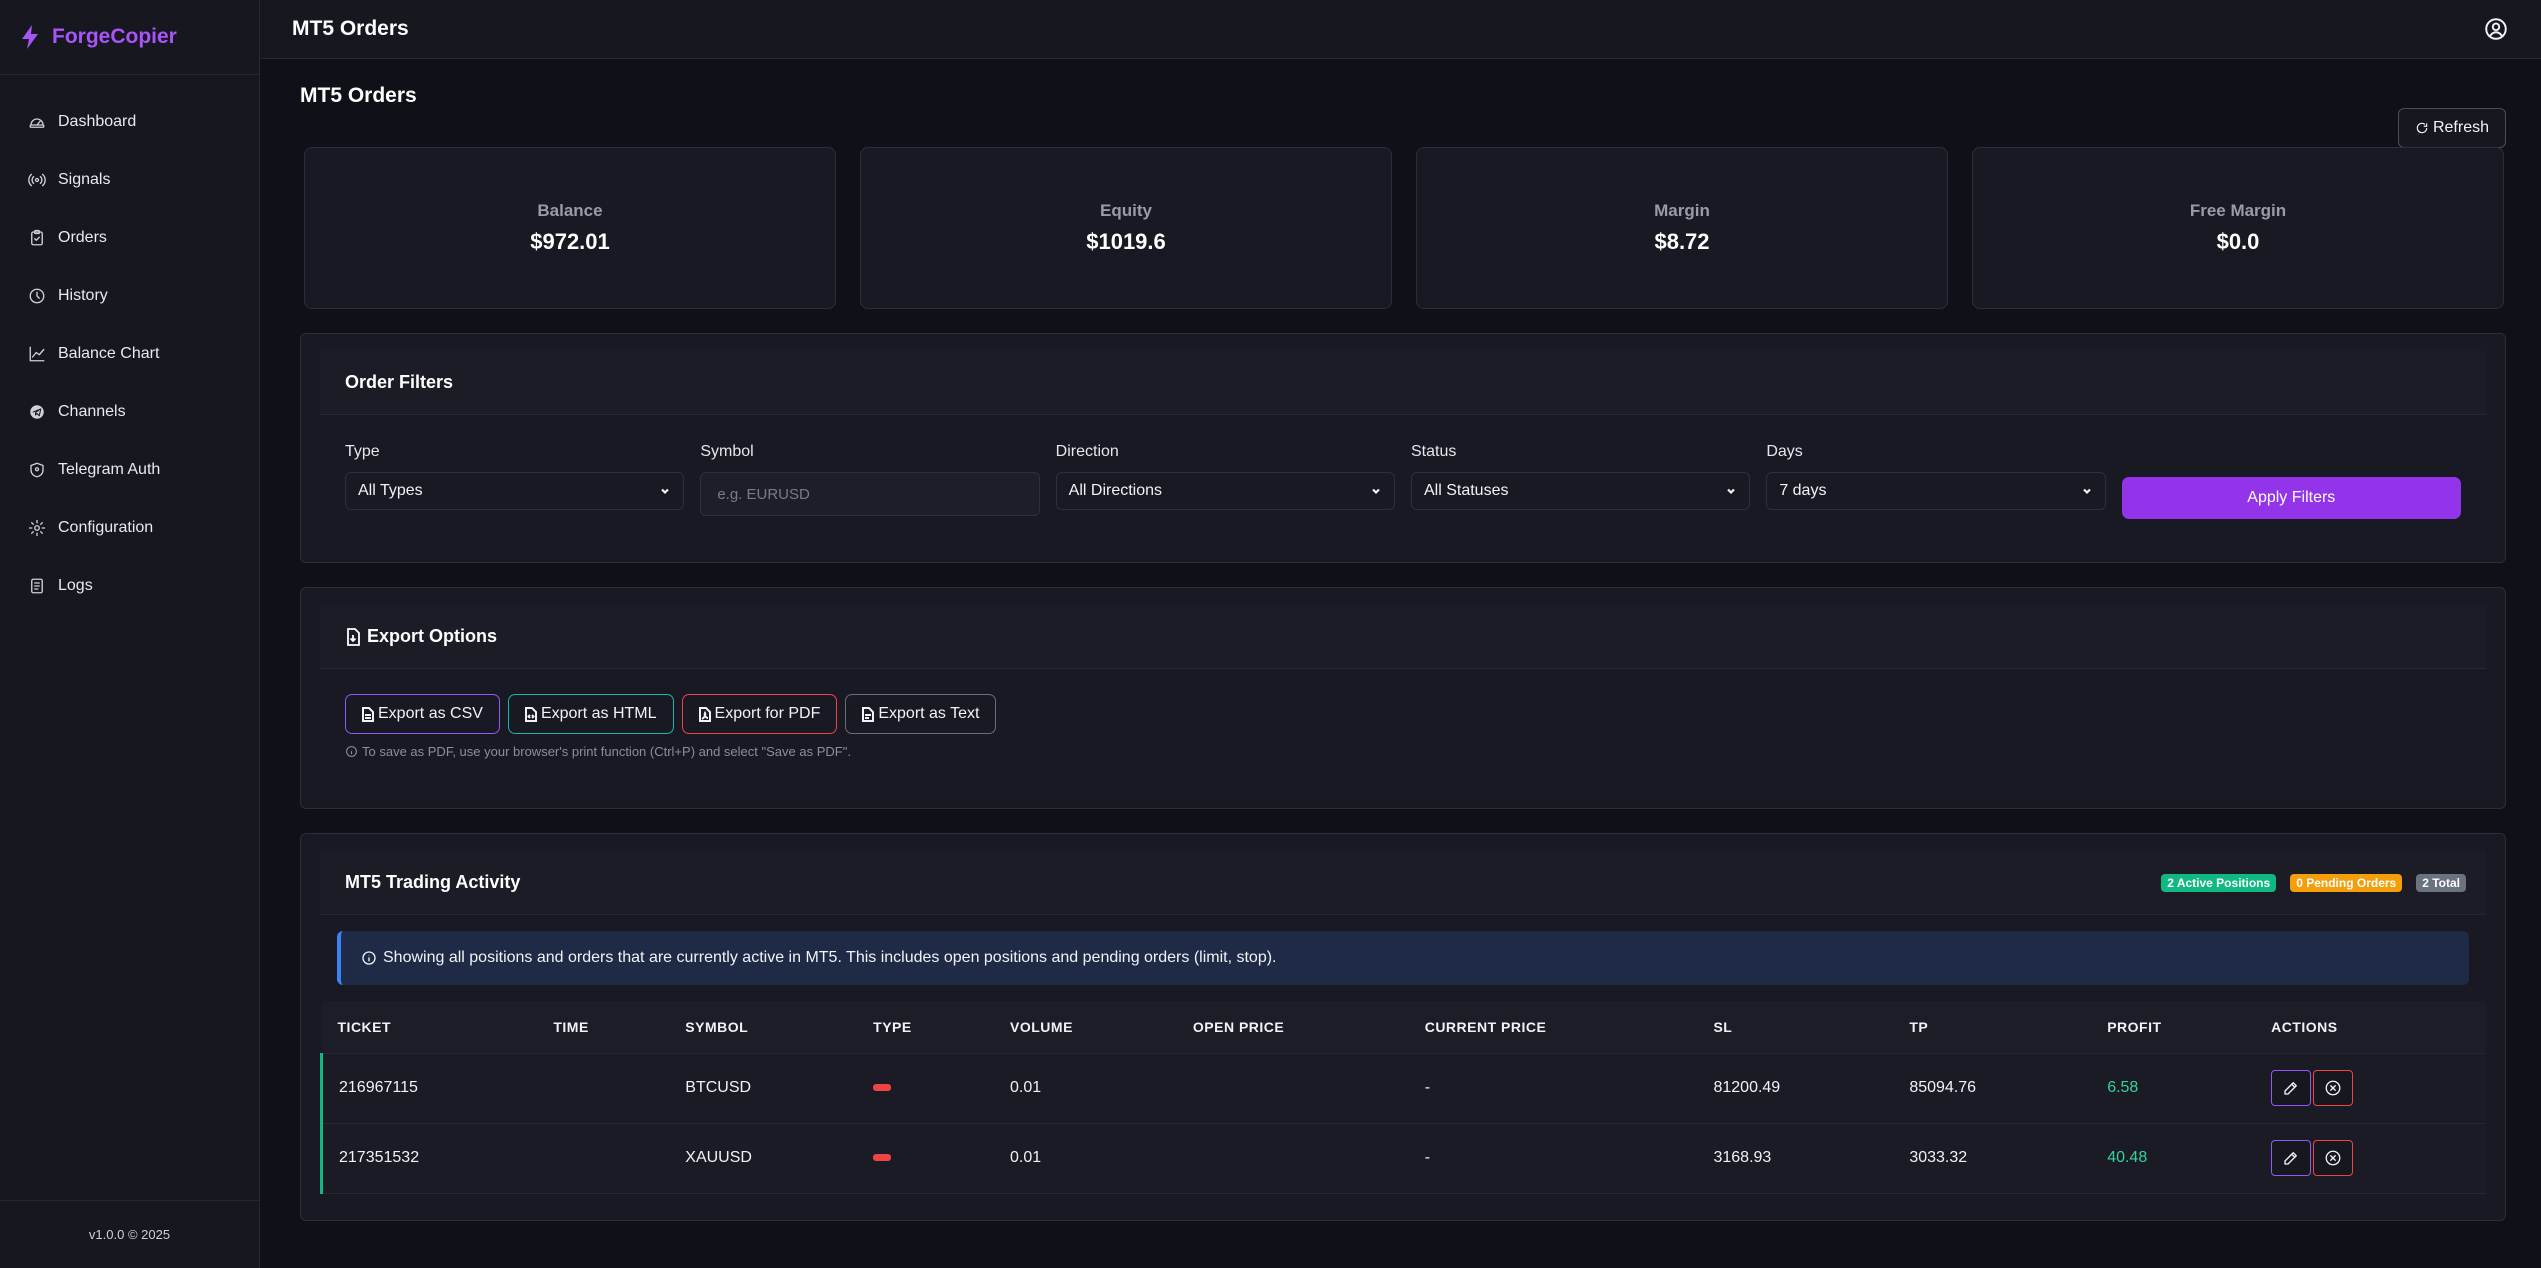 The width and height of the screenshot is (2541, 1268). What do you see at coordinates (1795, 1027) in the screenshot?
I see `column-header: SL` at bounding box center [1795, 1027].